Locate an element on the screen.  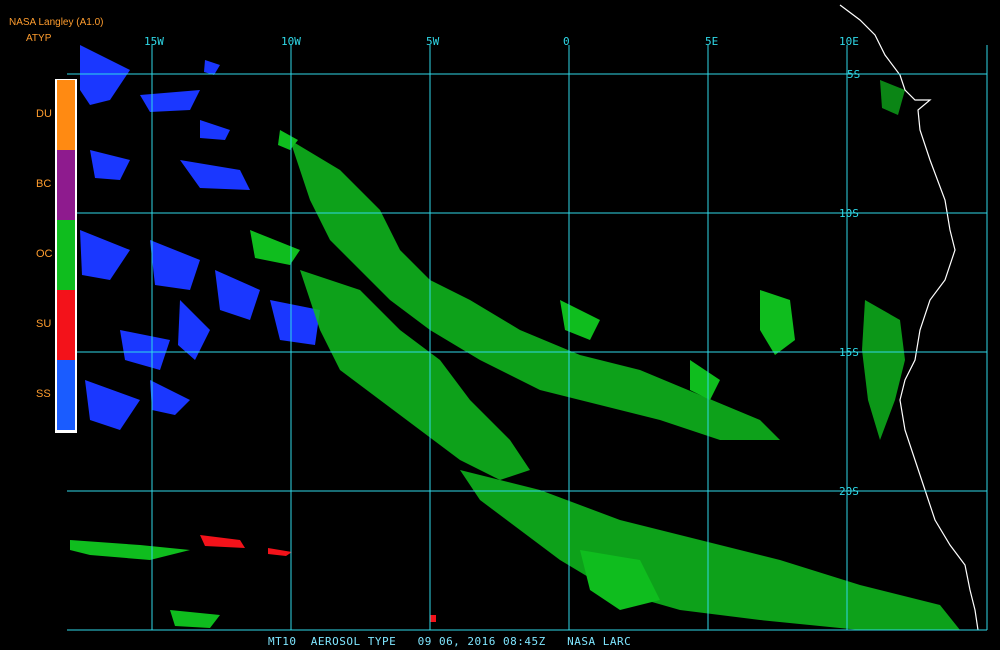
legend-label: SS is located at coordinates (43, 394).